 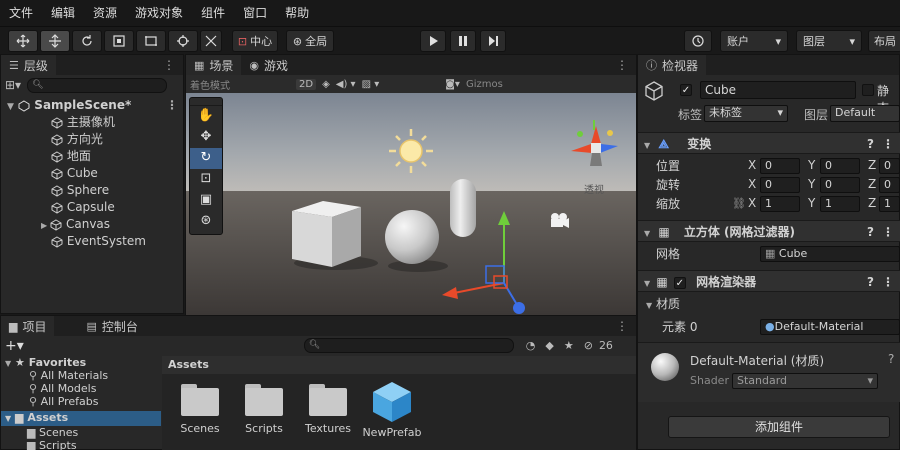 I want to click on tab-console: ▤ 控制台, so click(x=111, y=326).